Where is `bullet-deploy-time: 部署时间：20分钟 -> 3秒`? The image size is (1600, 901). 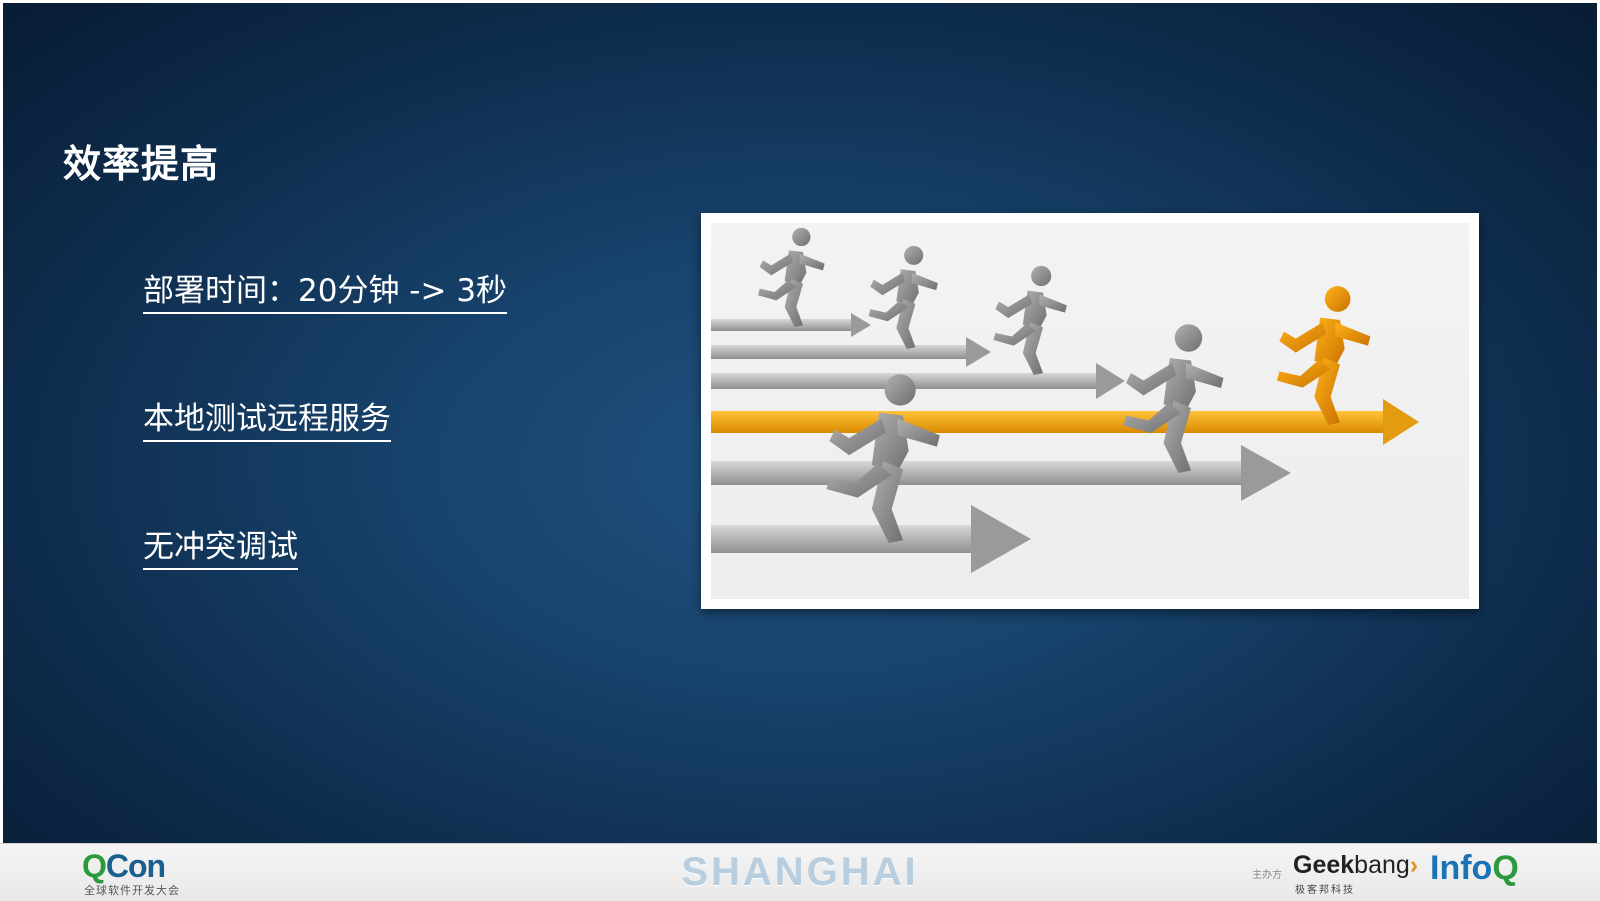 bullet-deploy-time: 部署时间：20分钟 -> 3秒 is located at coordinates (325, 294).